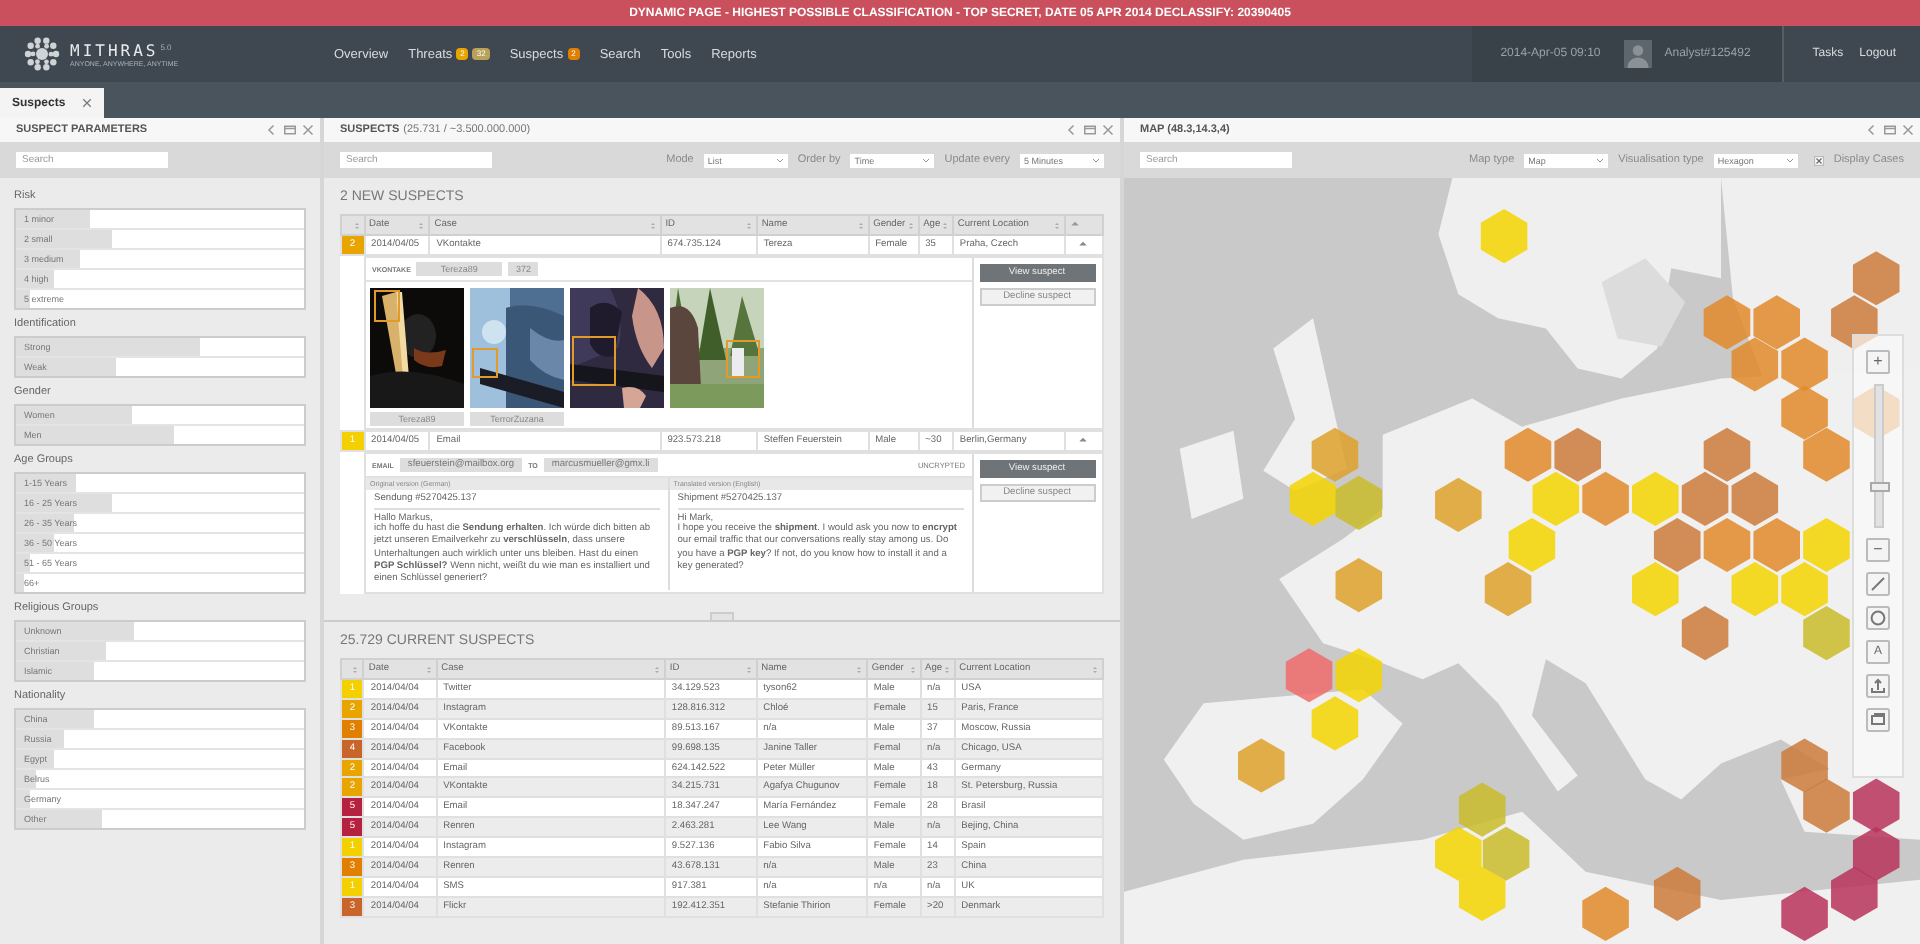 Image resolution: width=1920 pixels, height=944 pixels. What do you see at coordinates (1878, 686) in the screenshot?
I see `upload-icon` at bounding box center [1878, 686].